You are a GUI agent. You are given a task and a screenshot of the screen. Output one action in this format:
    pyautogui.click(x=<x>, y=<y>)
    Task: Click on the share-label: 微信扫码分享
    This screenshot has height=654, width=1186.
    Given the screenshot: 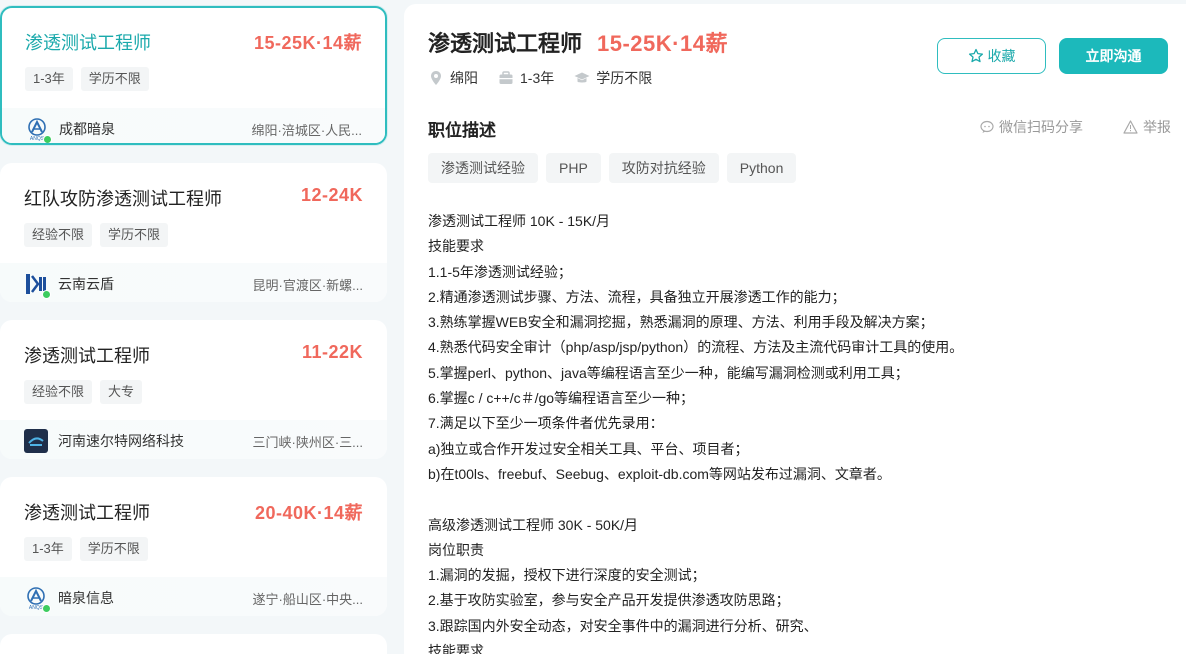 What is the action you would take?
    pyautogui.click(x=1041, y=127)
    